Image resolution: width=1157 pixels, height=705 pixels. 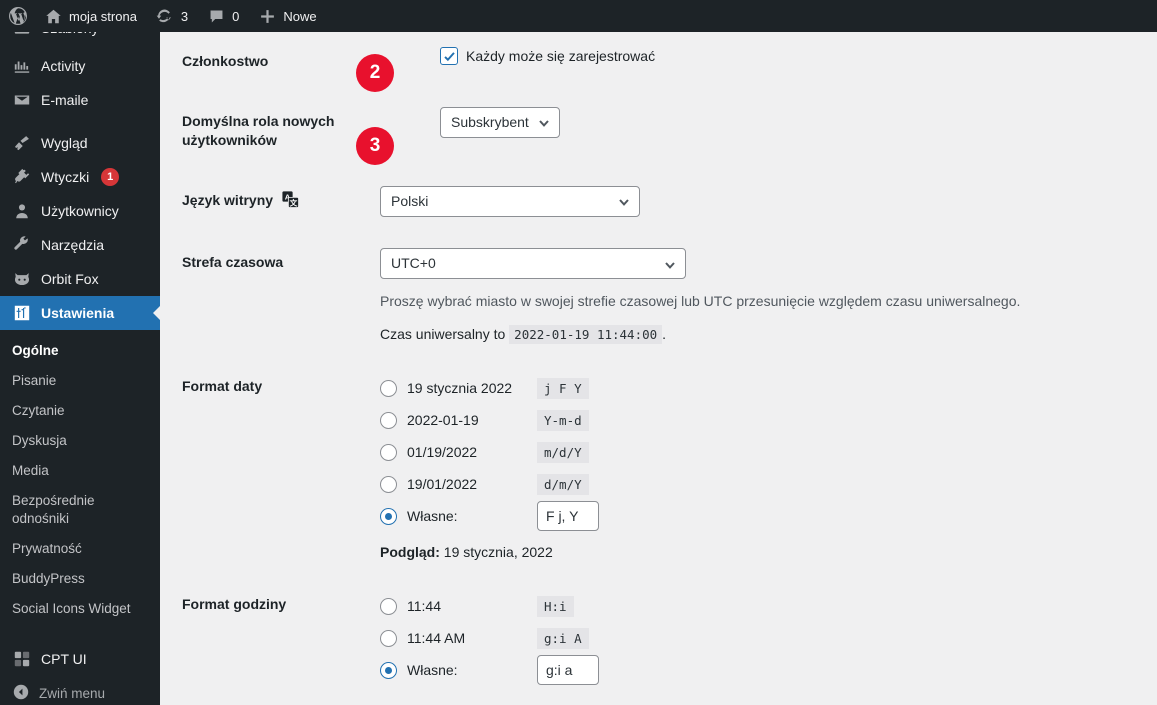 I want to click on sidebar-item-wtyczki: Wtyczki 1, so click(x=80, y=177).